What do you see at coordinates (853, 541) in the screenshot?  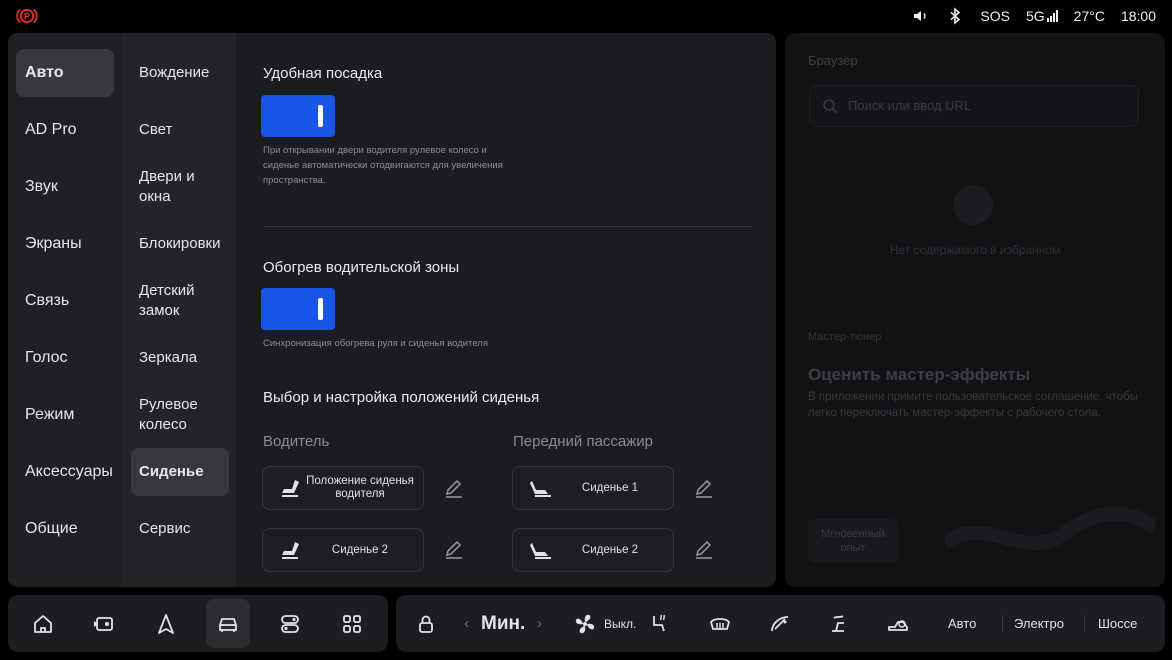 I see `instant-experience-card: Мгновенный опыт` at bounding box center [853, 541].